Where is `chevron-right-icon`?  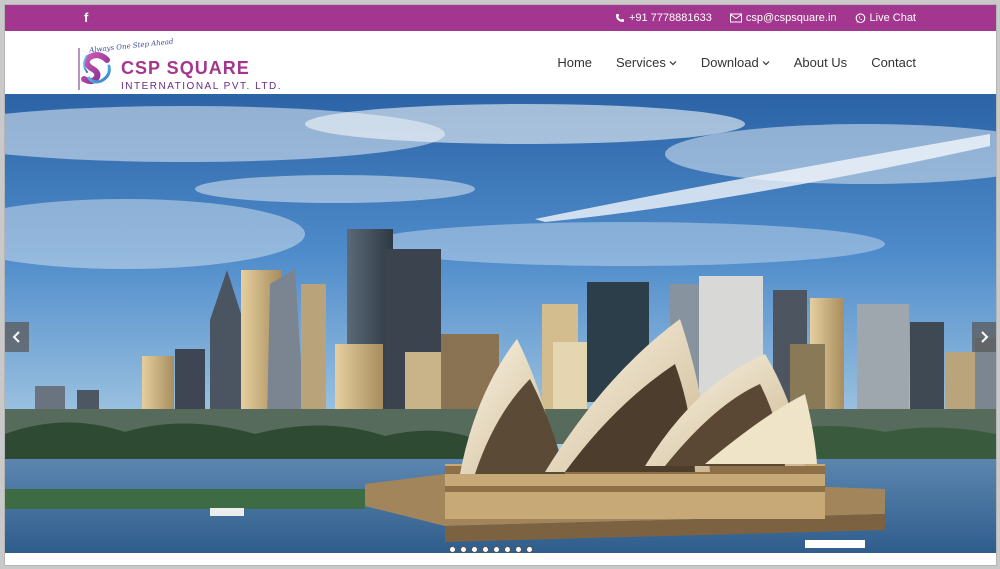 chevron-right-icon is located at coordinates (985, 337).